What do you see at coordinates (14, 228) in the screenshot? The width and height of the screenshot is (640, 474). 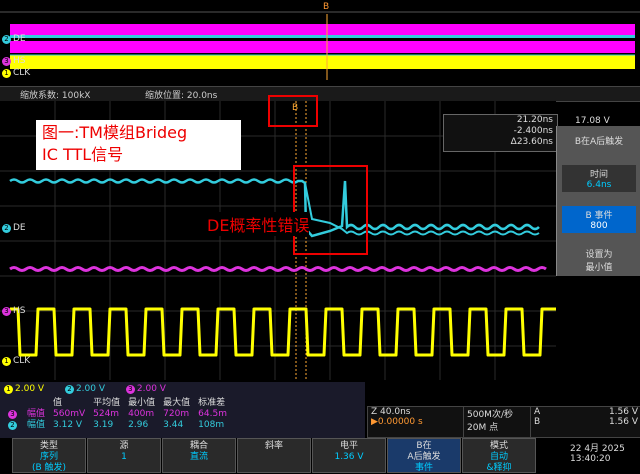 I see `trace-label-de: 2 DE` at bounding box center [14, 228].